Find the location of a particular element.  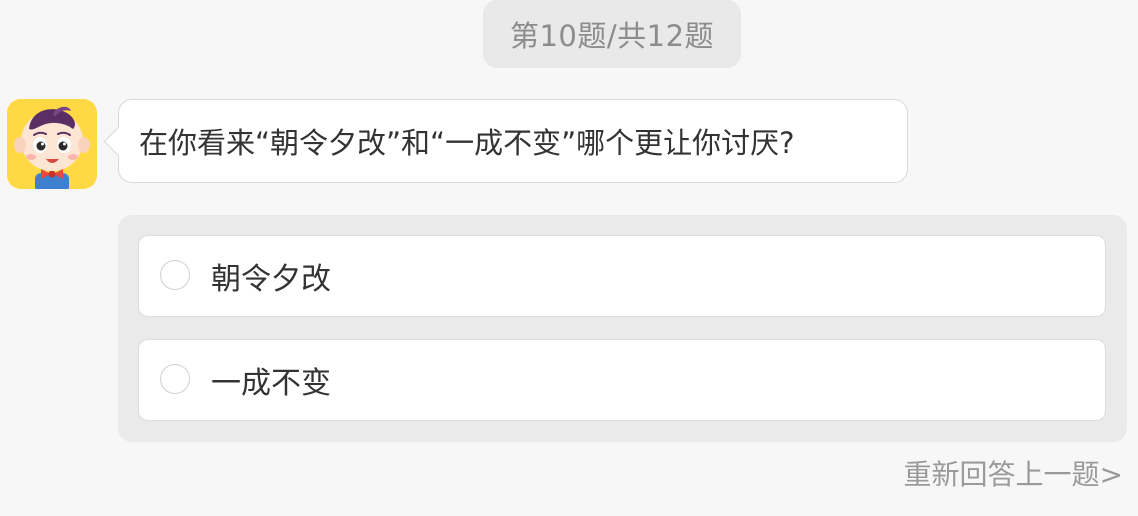

question-bubble: 在你看来“朝令夕改”和“一成不变”哪个更让你讨厌? is located at coordinates (505, 141).